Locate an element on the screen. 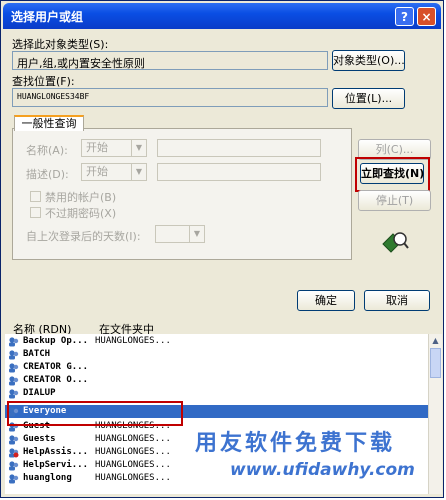 This screenshot has width=446, height=500. find-now-highlight is located at coordinates (392, 174).